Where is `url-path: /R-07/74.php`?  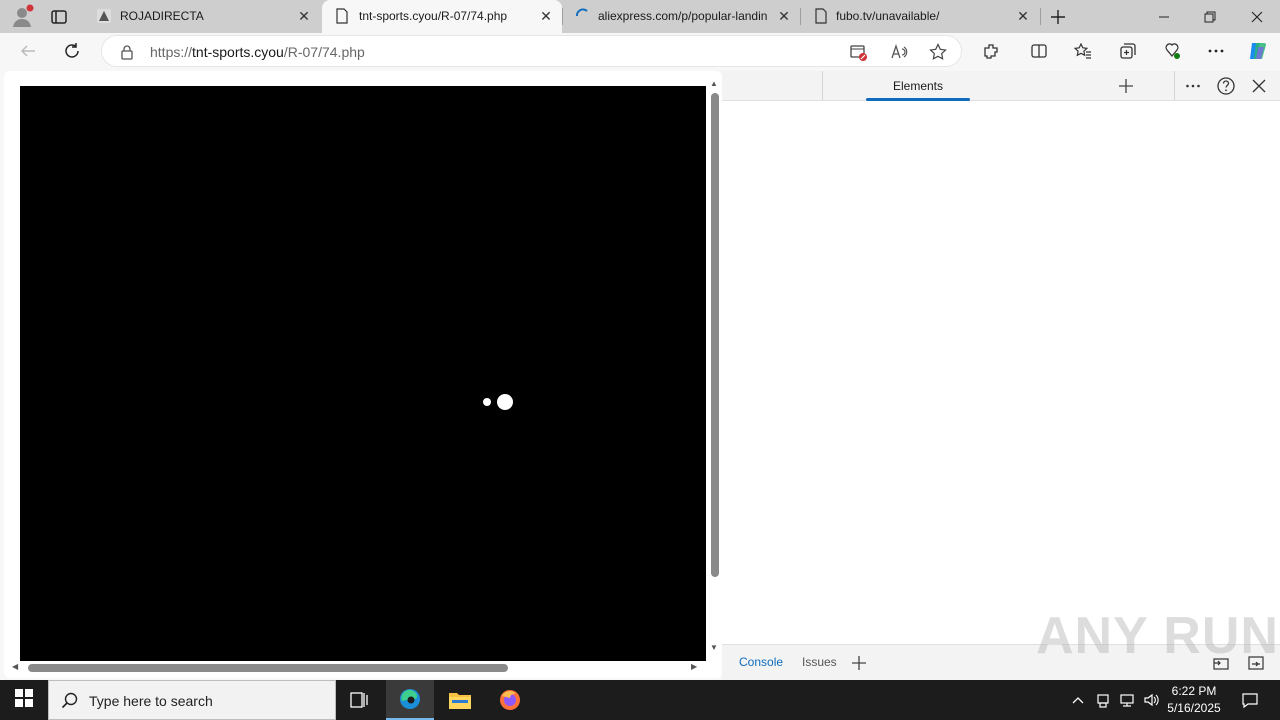
url-path: /R-07/74.php is located at coordinates (324, 52).